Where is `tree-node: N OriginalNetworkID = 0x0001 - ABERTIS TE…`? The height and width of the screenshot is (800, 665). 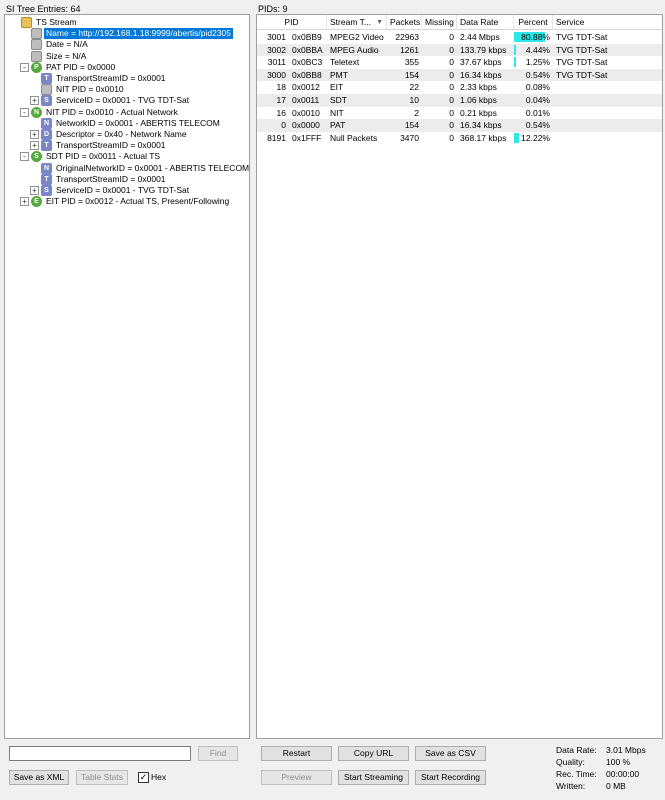 tree-node: N OriginalNetworkID = 0x0001 - ABERTIS TE… is located at coordinates (127, 168).